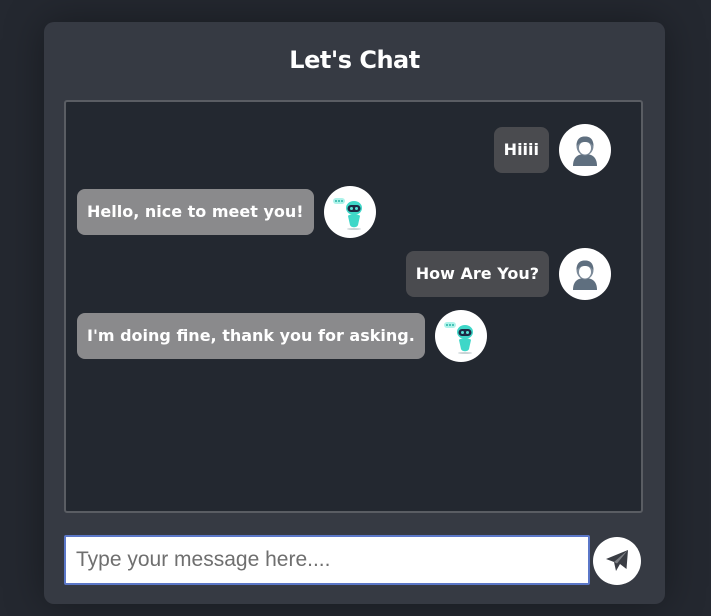 The height and width of the screenshot is (616, 711). I want to click on message-row-user: Hiiii, so click(552, 150).